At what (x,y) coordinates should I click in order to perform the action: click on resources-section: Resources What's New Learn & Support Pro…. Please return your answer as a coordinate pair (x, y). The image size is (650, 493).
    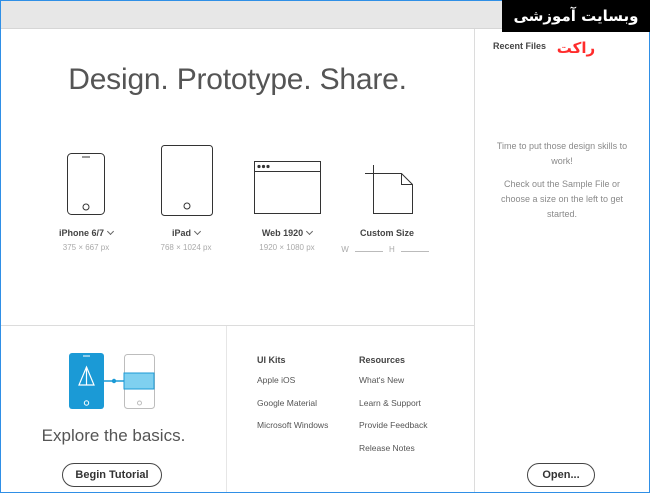
    Looking at the image, I should click on (393, 410).